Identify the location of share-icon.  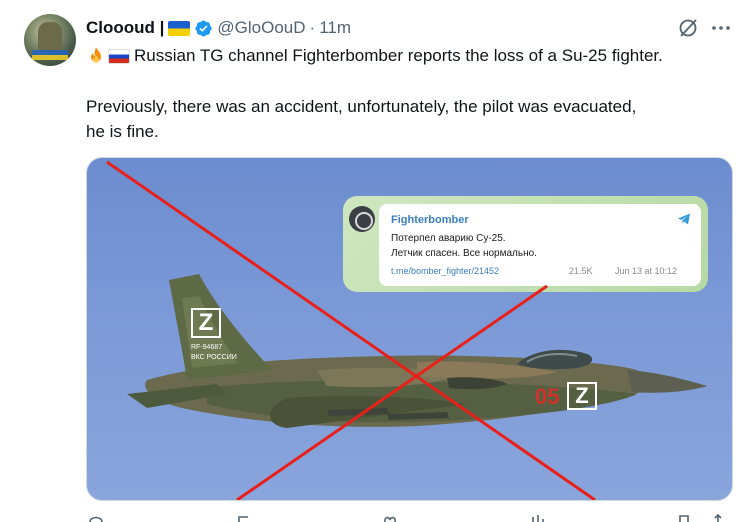
(718, 518).